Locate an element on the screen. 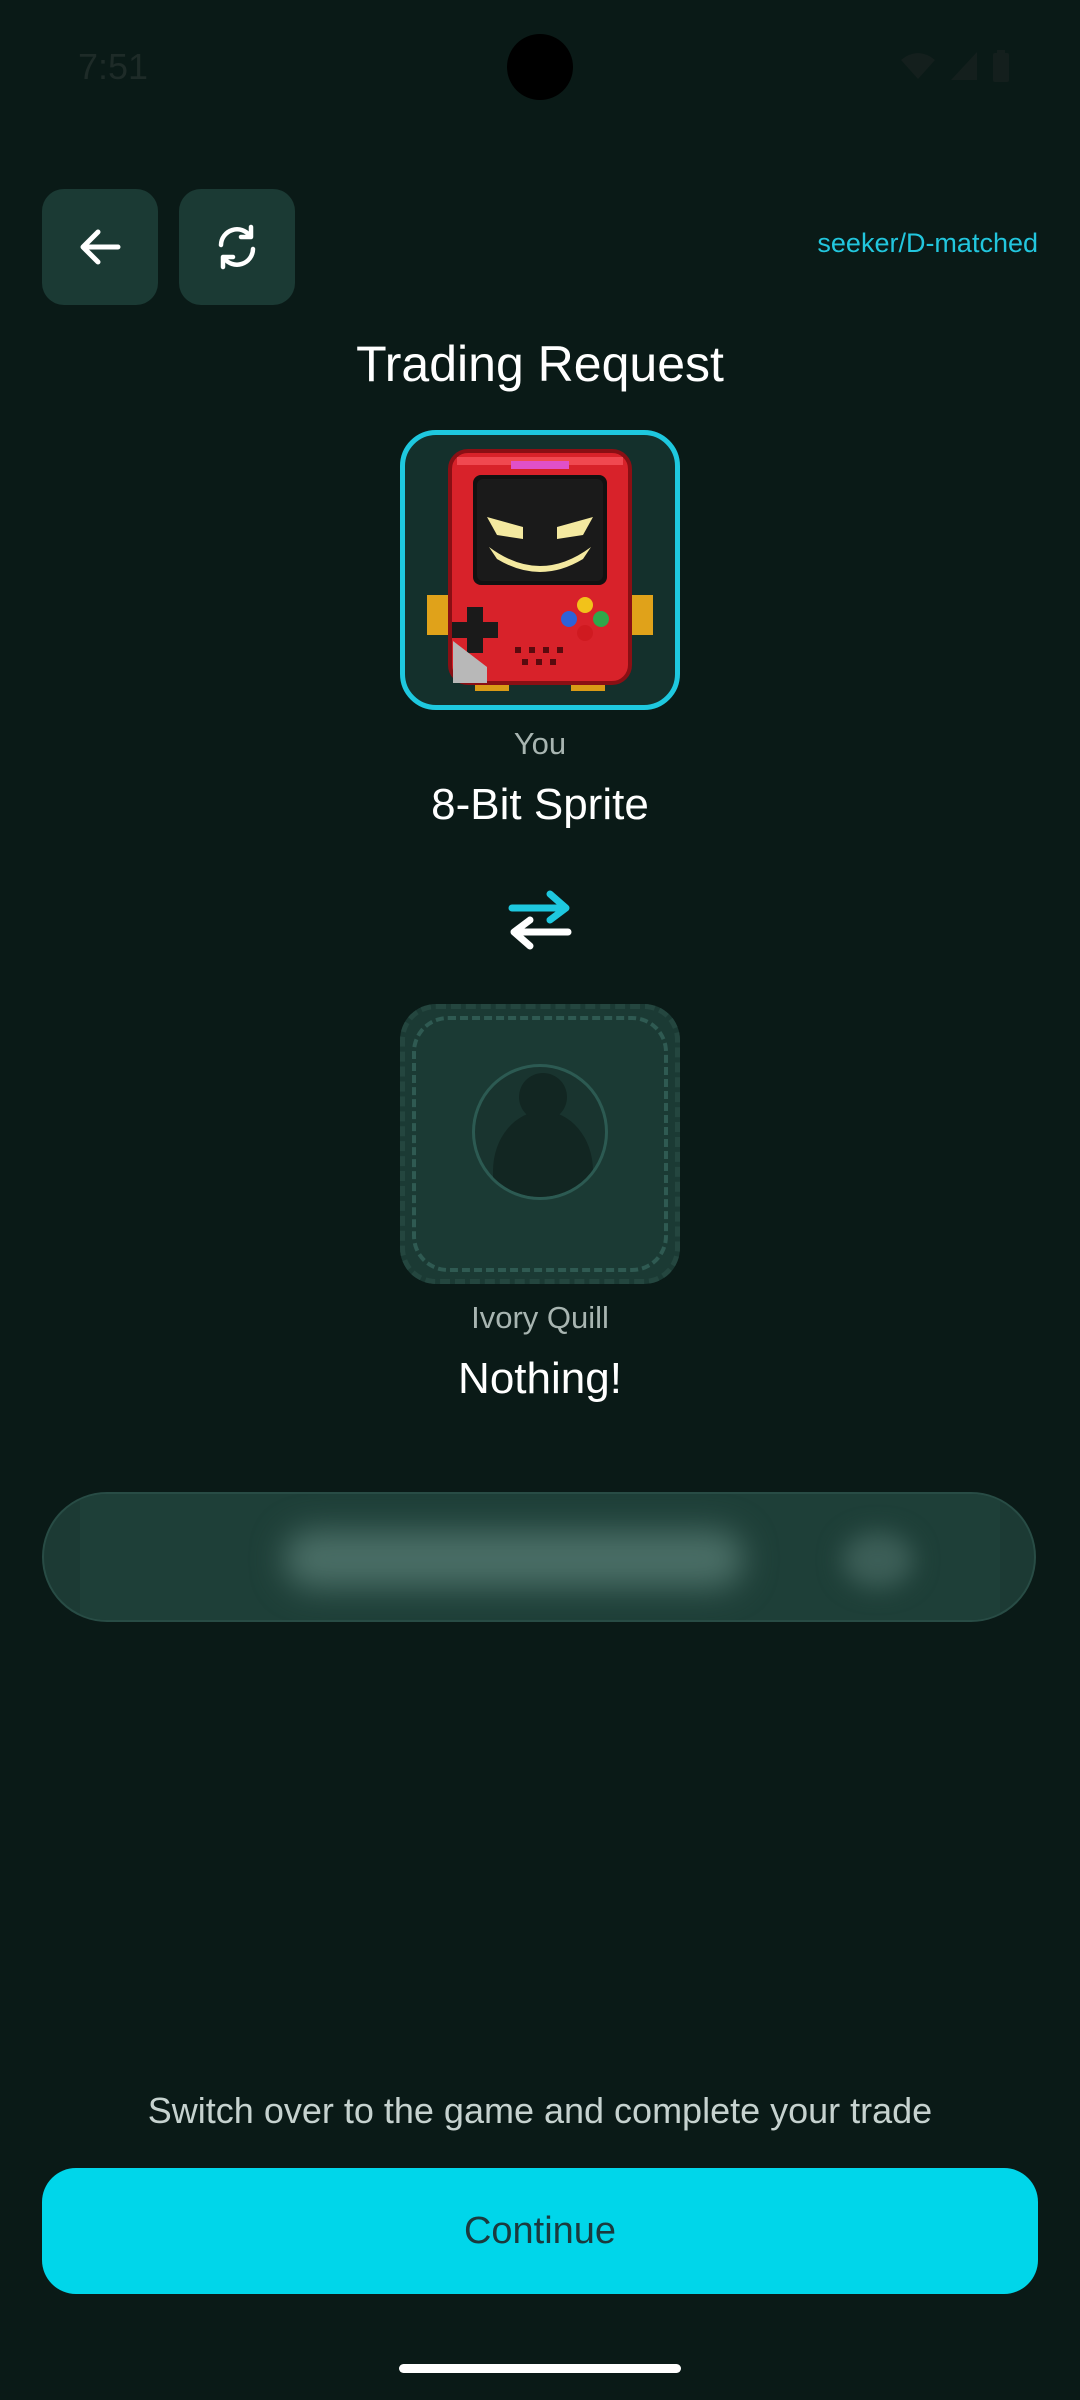  pixel-handheld-console-icon is located at coordinates (540, 570).